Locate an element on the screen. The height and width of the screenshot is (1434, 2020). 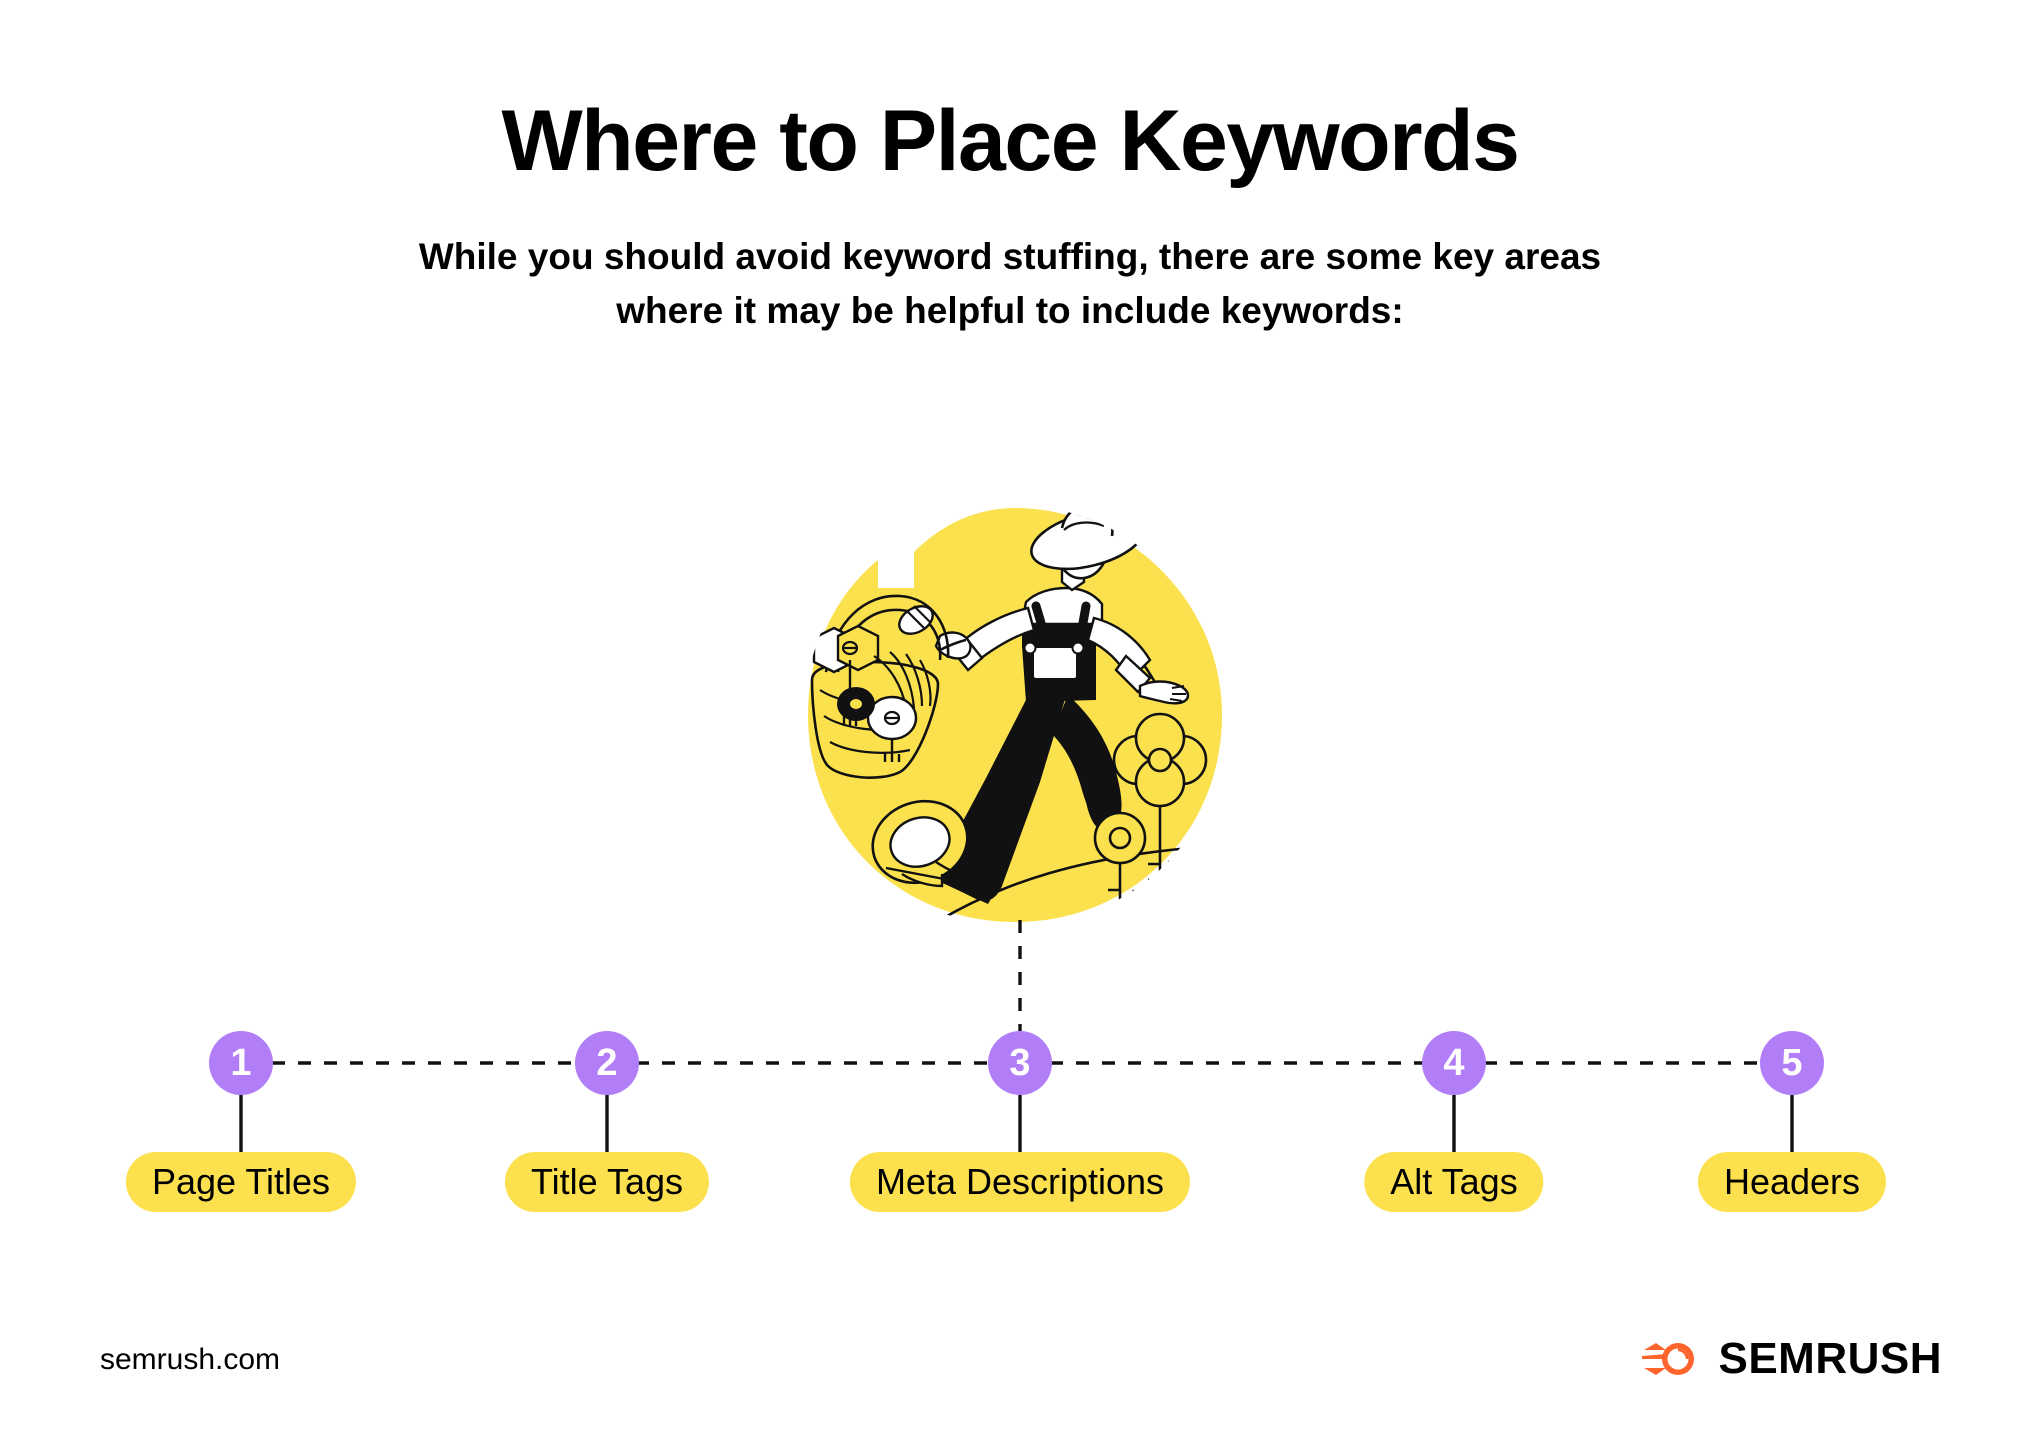
step-number-badge-4: 4 is located at coordinates (1454, 1063).